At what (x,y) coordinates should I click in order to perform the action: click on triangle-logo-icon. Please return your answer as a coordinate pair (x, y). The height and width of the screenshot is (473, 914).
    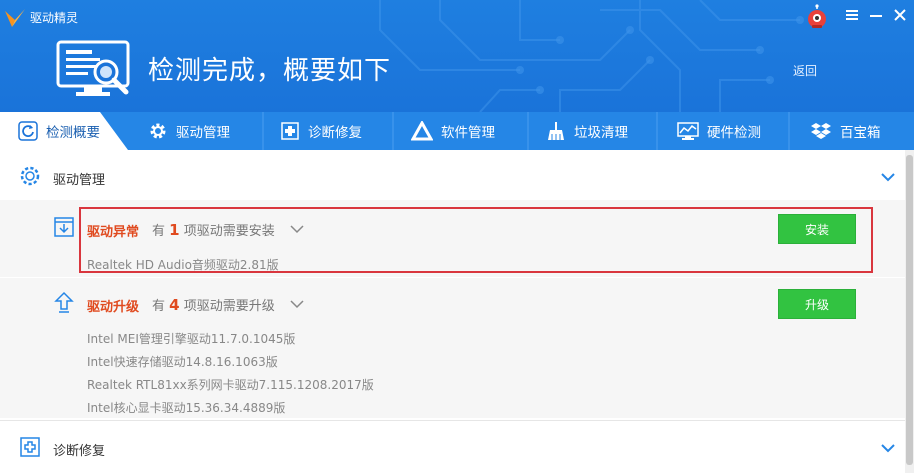
    Looking at the image, I should click on (422, 131).